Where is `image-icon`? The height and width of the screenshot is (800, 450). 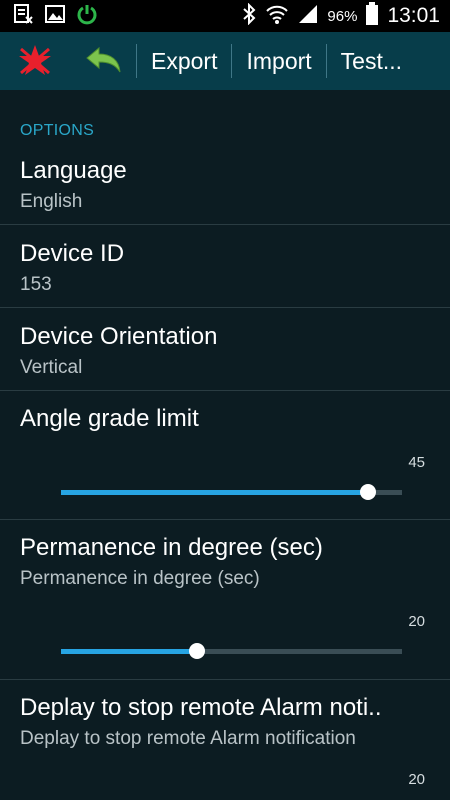 image-icon is located at coordinates (55, 16).